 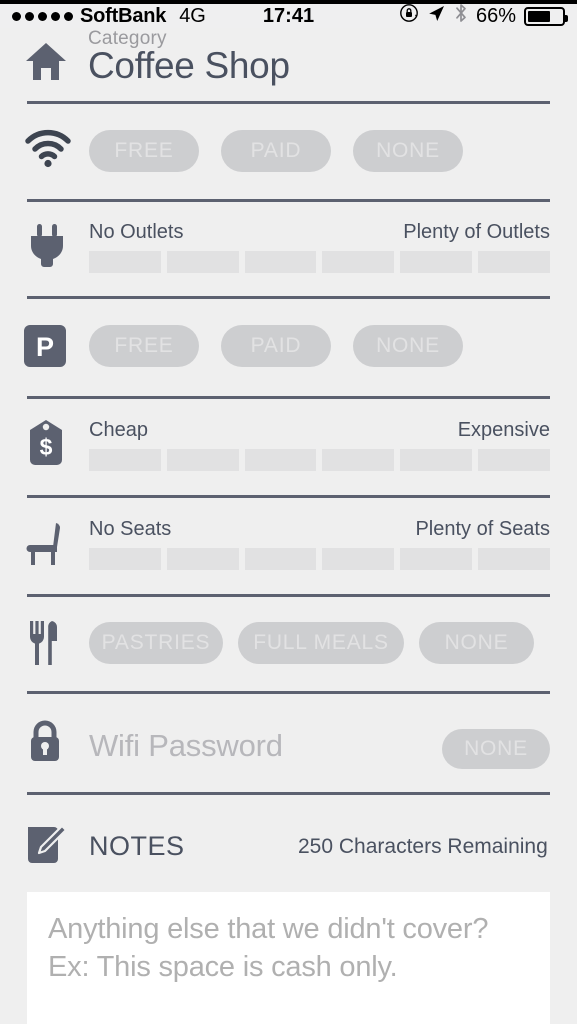 What do you see at coordinates (436, 16) in the screenshot?
I see `location-arrow-icon` at bounding box center [436, 16].